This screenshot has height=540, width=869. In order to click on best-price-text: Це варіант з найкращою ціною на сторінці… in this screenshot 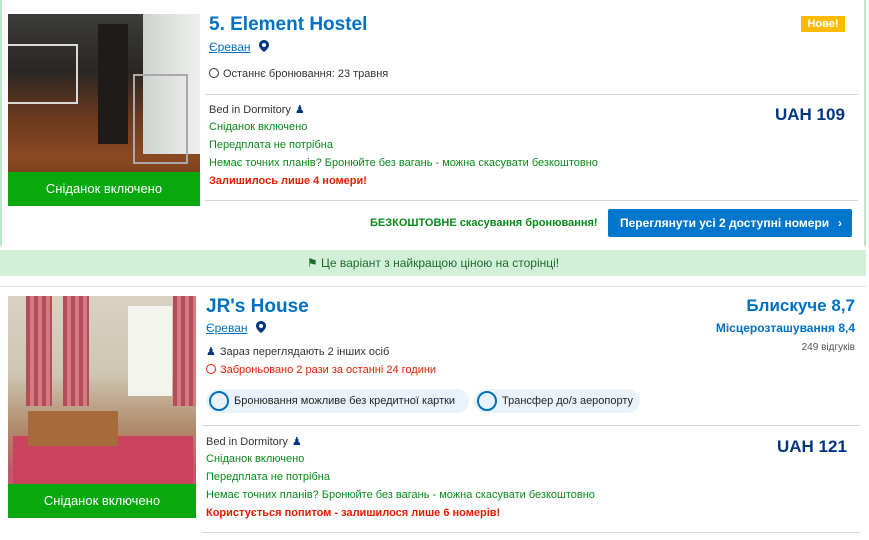, I will do `click(440, 263)`.